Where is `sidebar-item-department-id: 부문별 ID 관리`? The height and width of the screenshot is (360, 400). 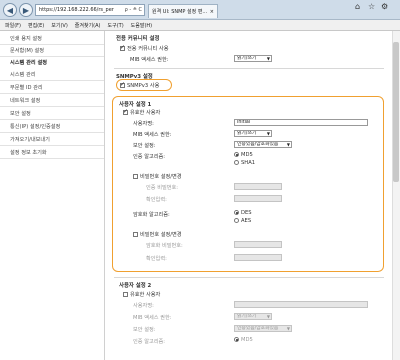
sidebar-item-department-id: 부문별 ID 관리 is located at coordinates (26, 87).